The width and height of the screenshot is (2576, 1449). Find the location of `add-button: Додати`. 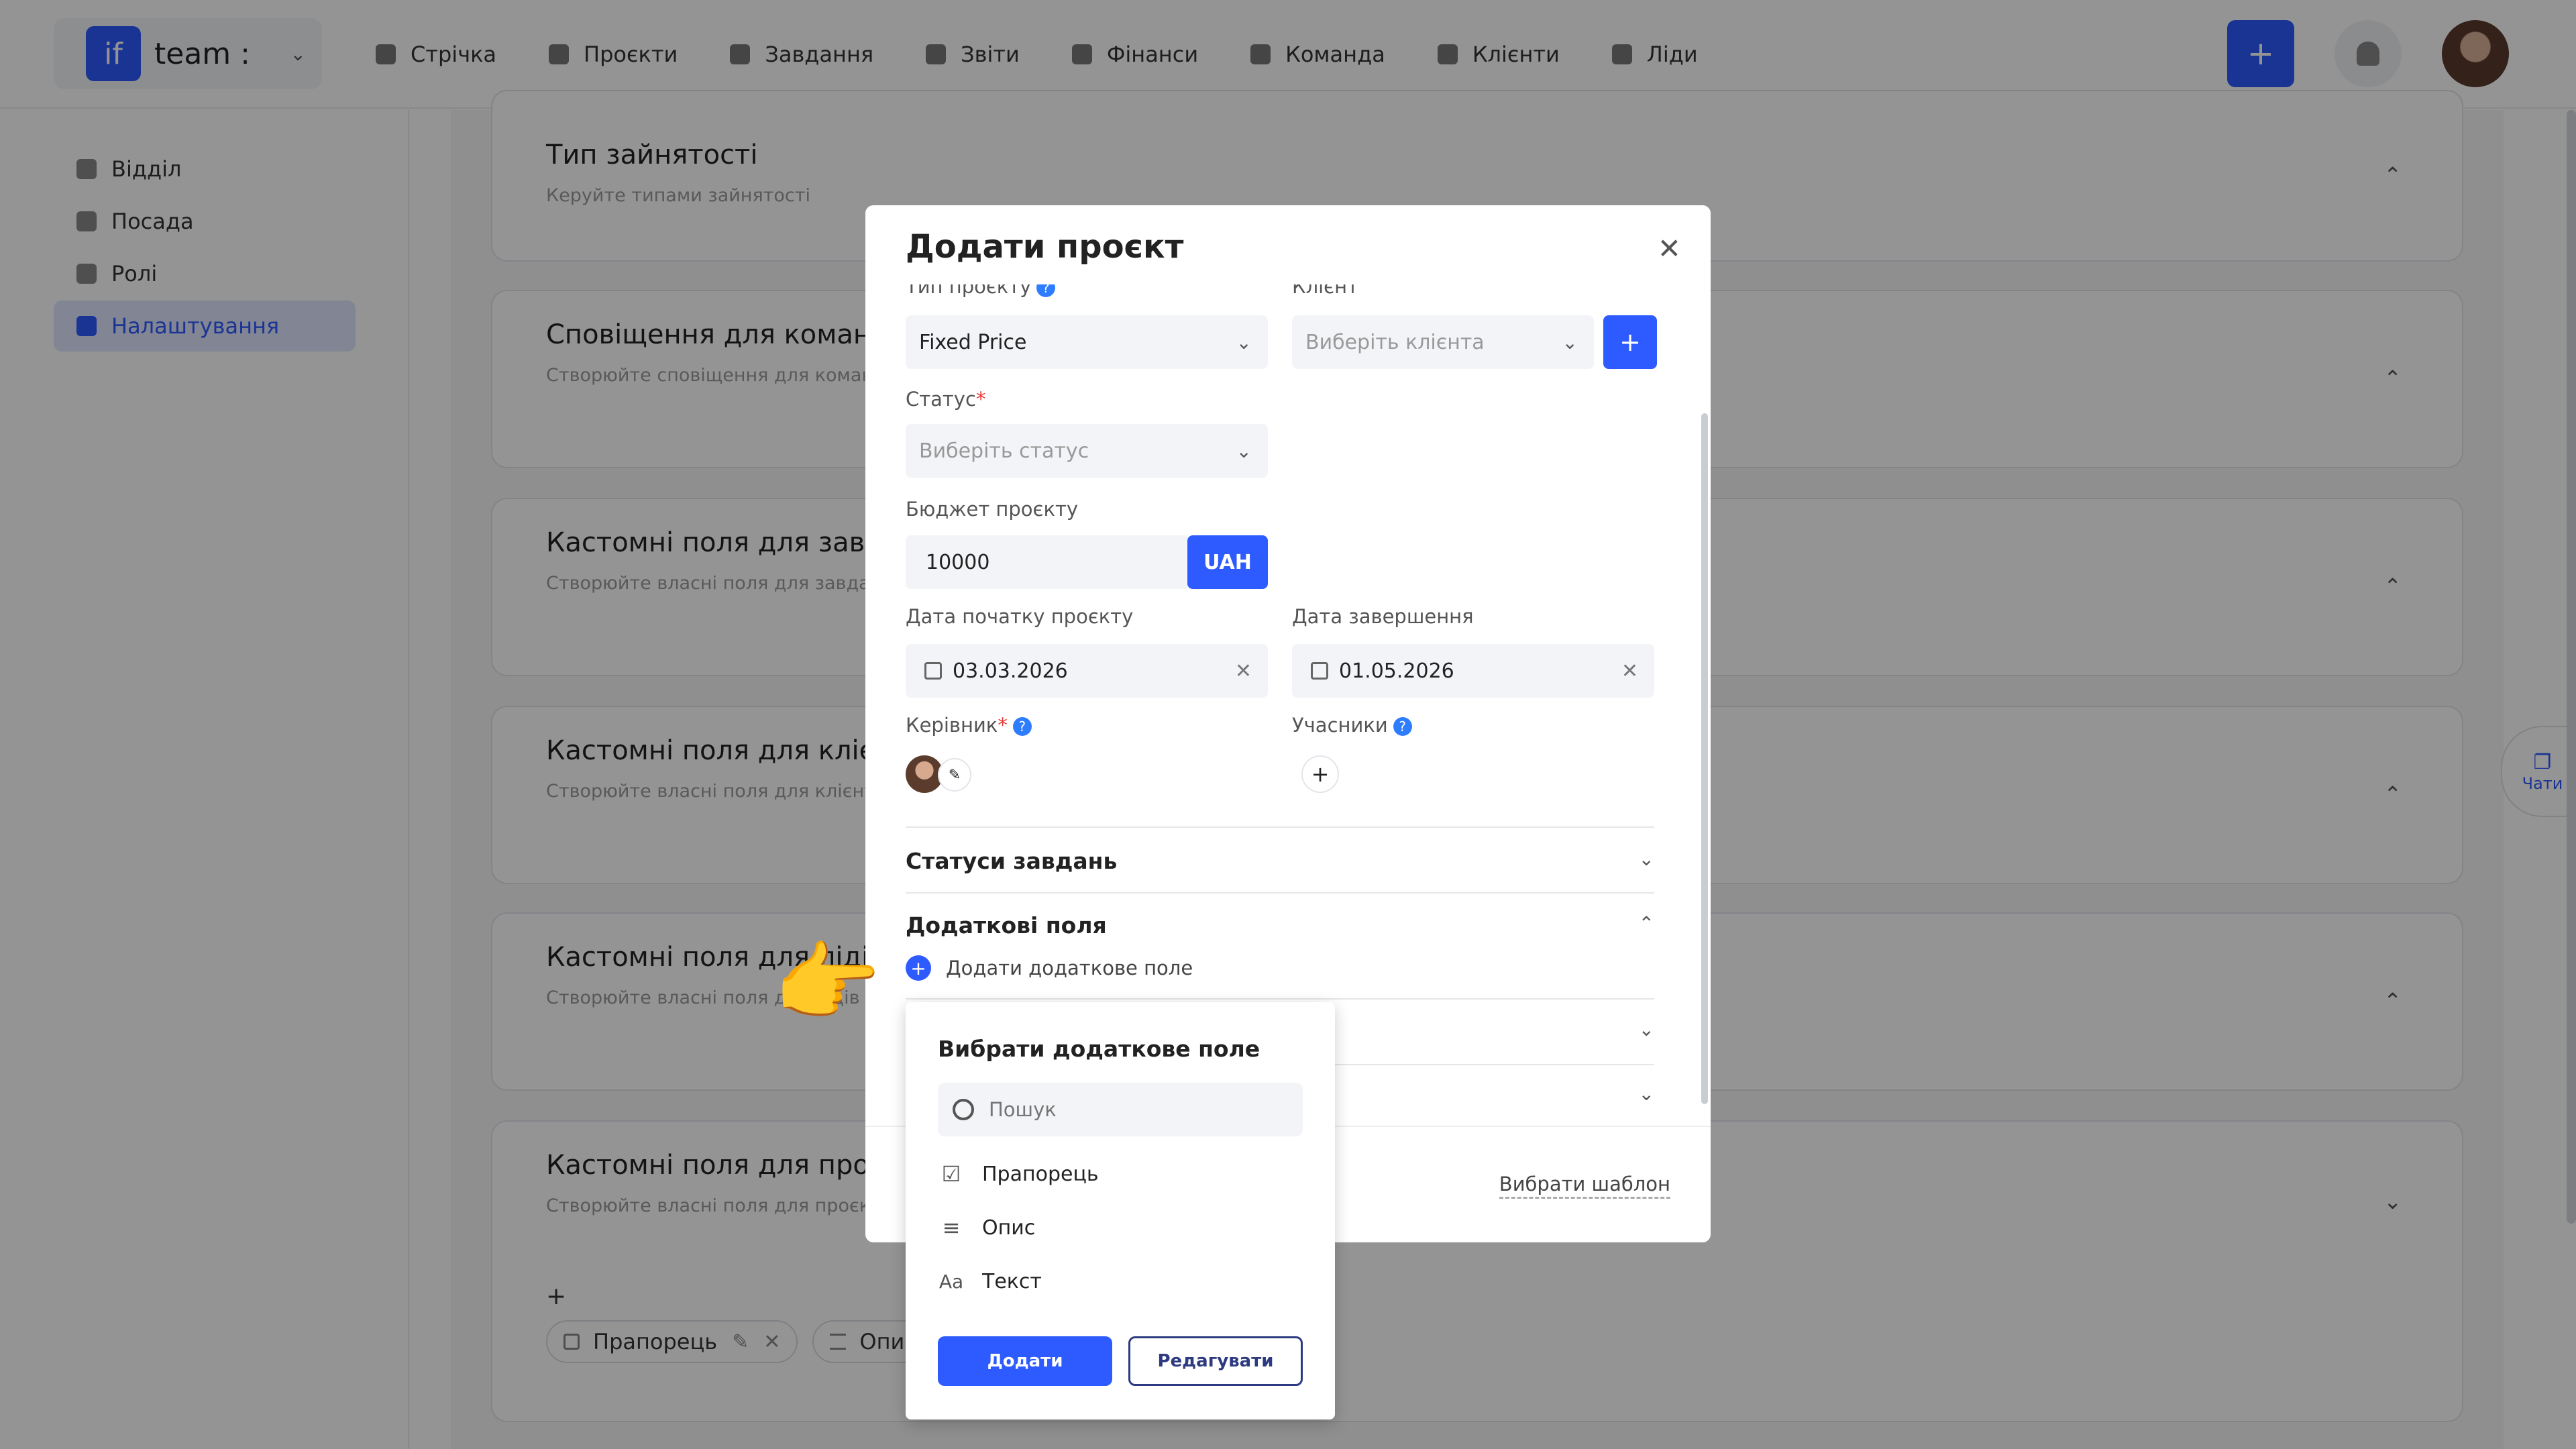

add-button: Додати is located at coordinates (1025, 1361).